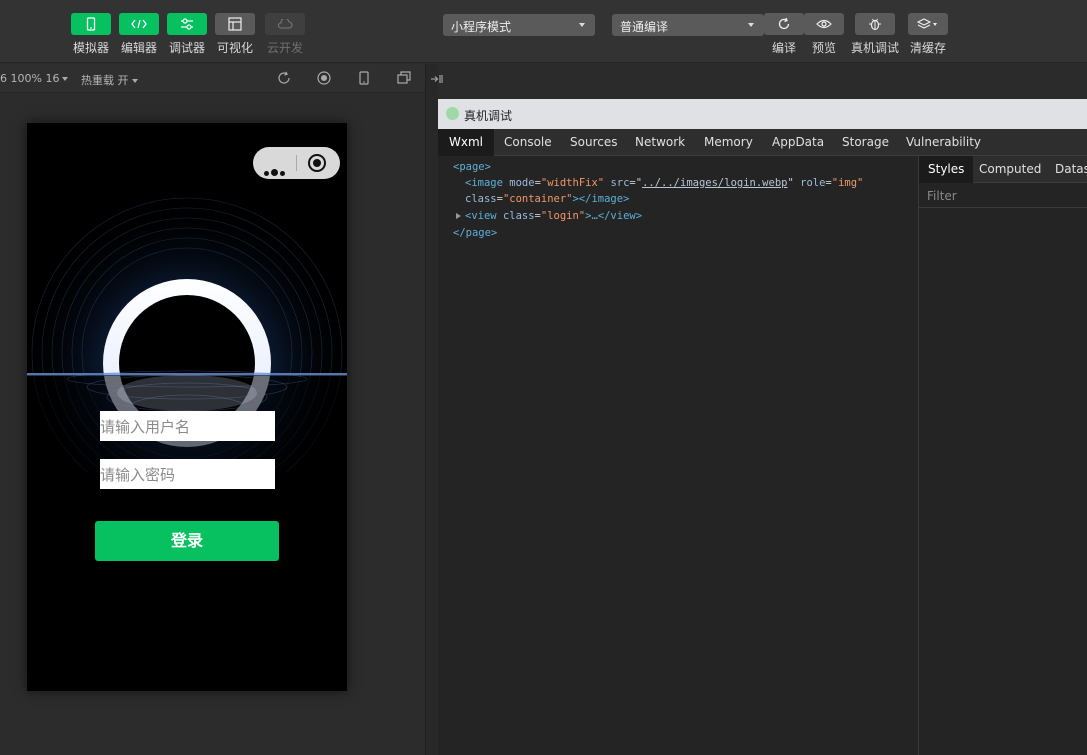 The image size is (1087, 755). I want to click on wxml-node-page: <page>, so click(472, 167).